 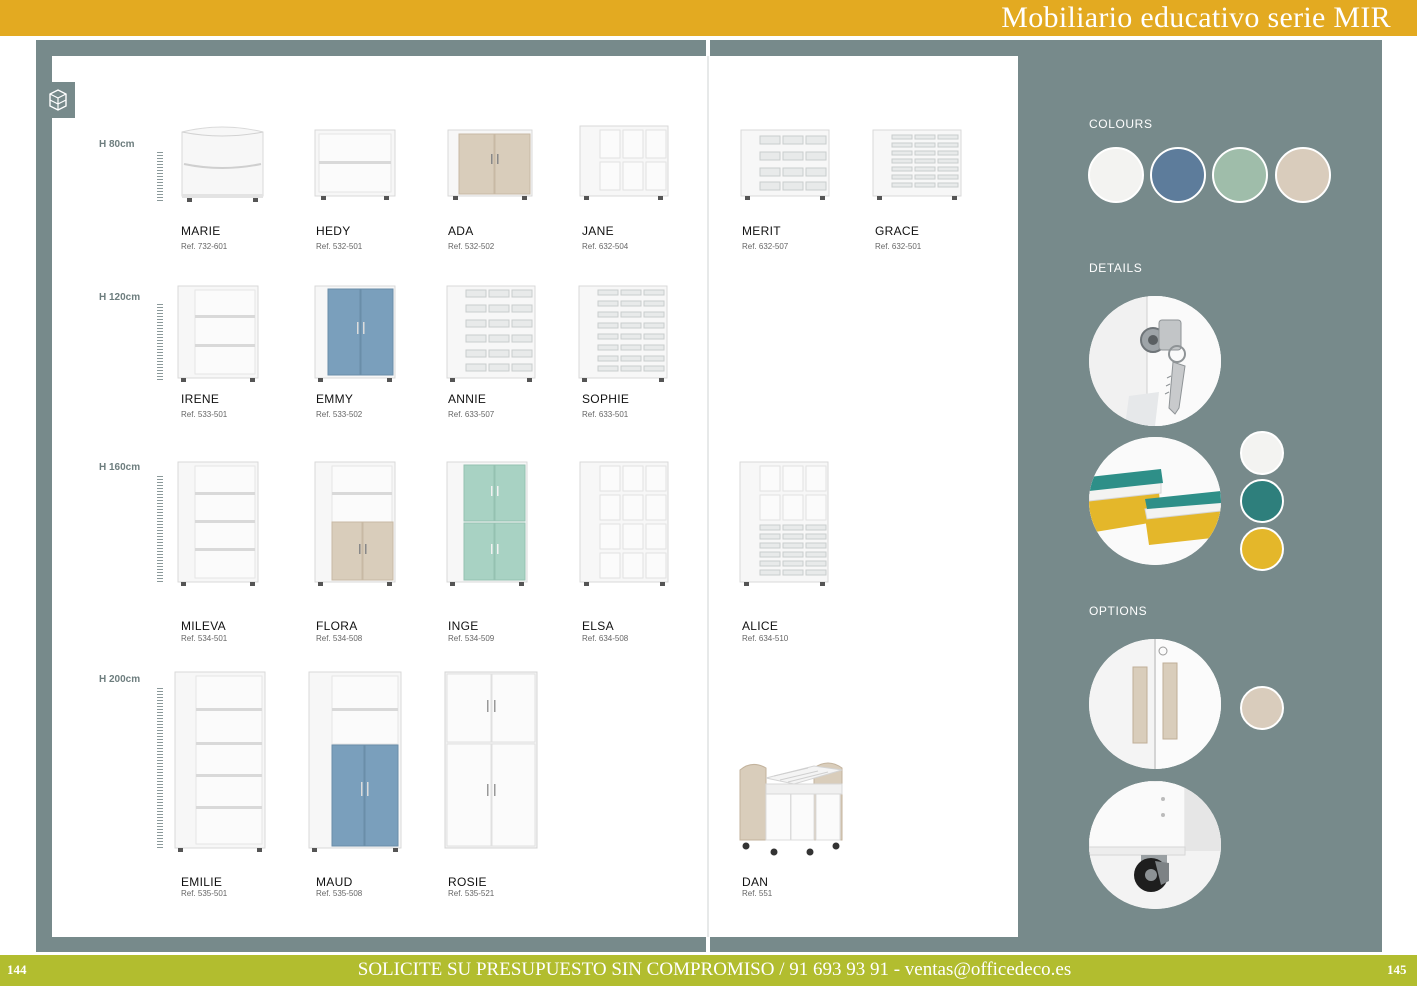 I want to click on product-name-mileva: MILEVA, so click(x=203, y=626).